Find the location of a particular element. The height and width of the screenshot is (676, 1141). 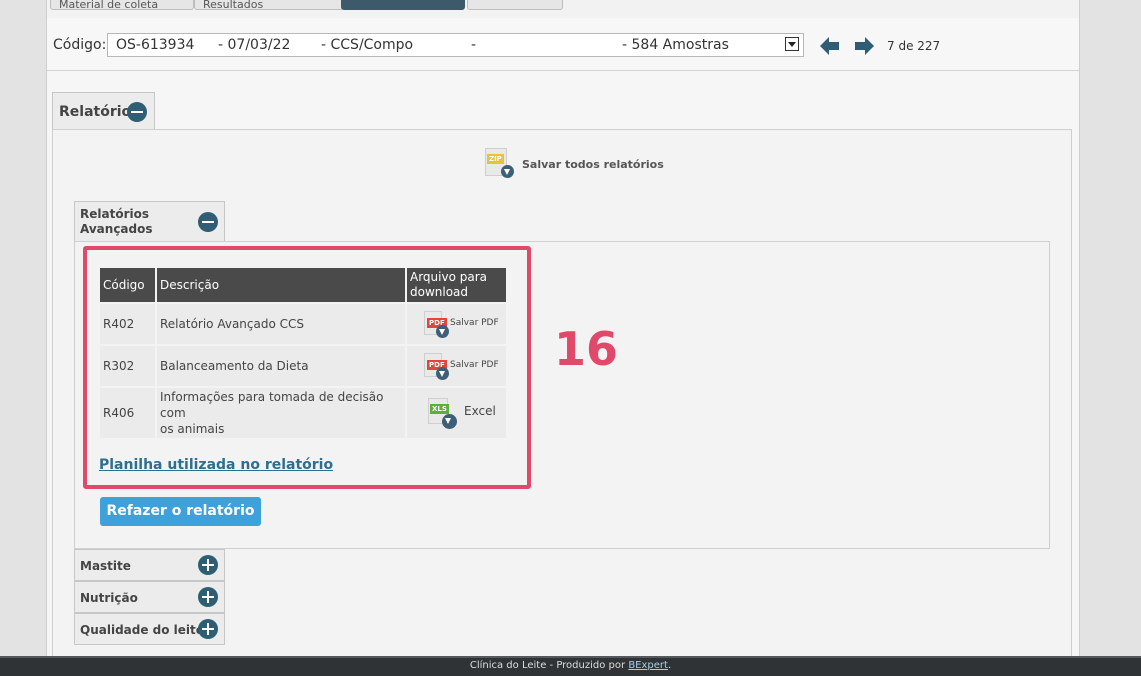

footer-text: Clínica do Leite - Produzido por is located at coordinates (547, 665).